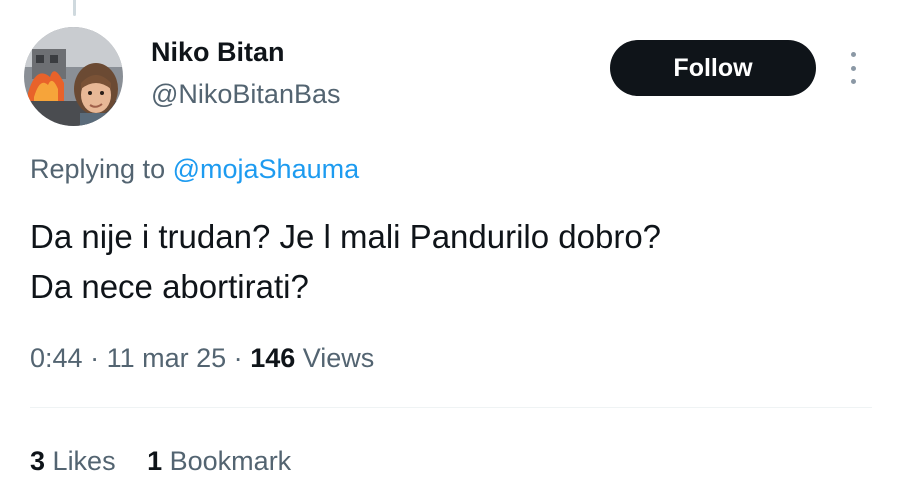 This screenshot has height=485, width=900. What do you see at coordinates (155, 461) in the screenshot?
I see `bookmarks-count: 1` at bounding box center [155, 461].